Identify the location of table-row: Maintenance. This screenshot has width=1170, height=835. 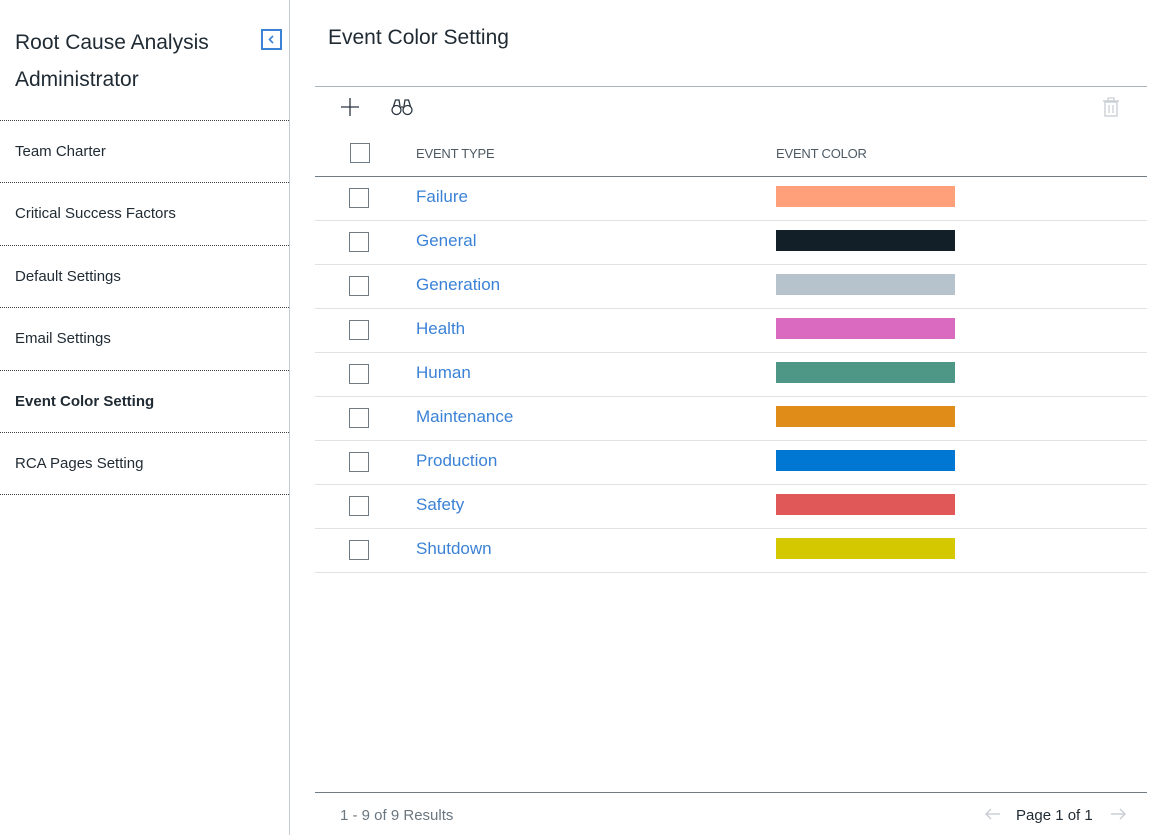
(731, 419).